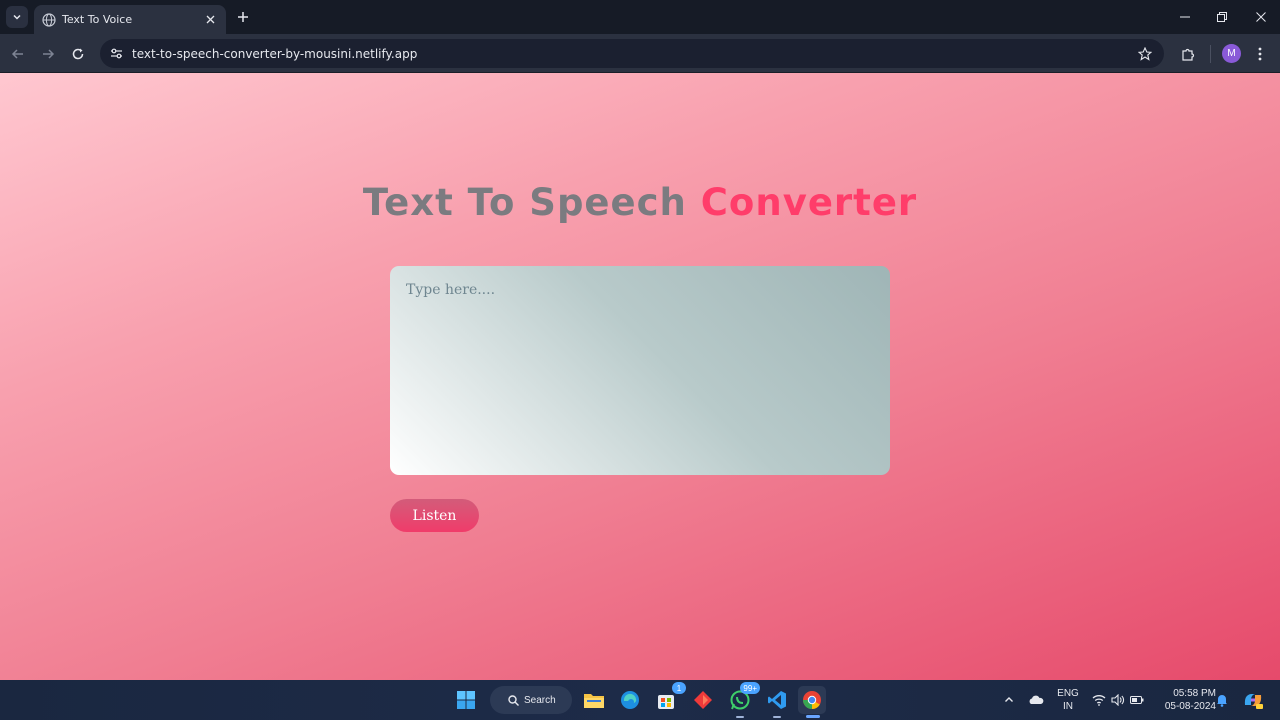  I want to click on windows-logo-icon, so click(466, 700).